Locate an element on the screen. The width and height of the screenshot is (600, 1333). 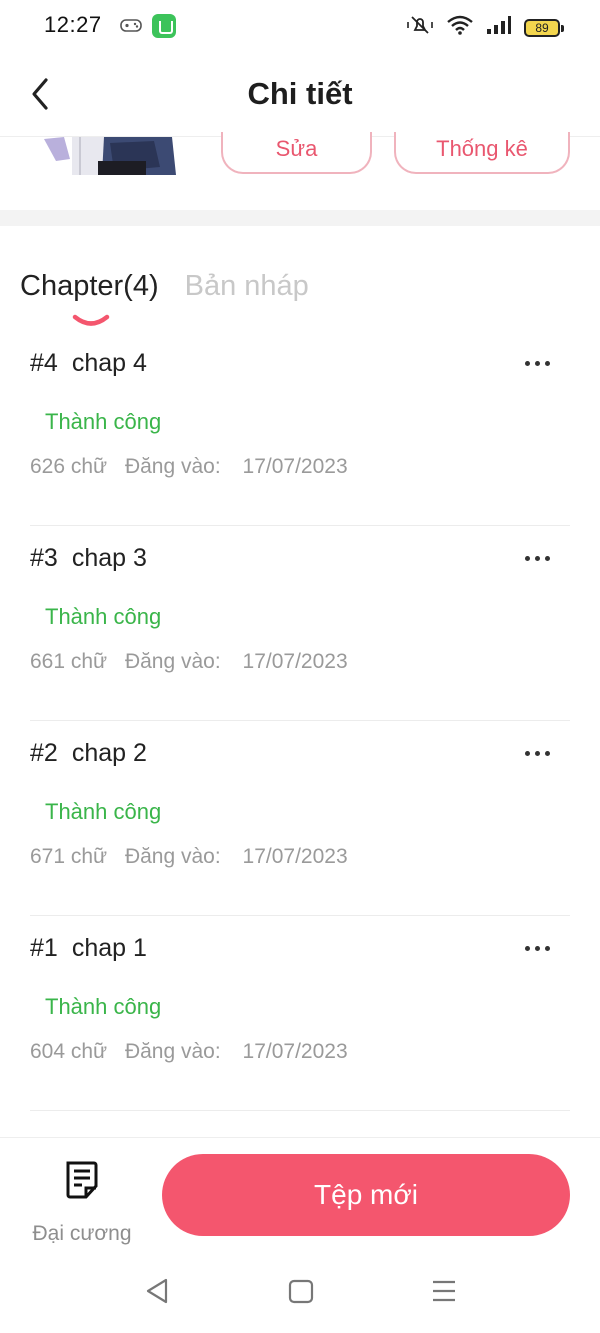
status-bar: 12:27 89 is located at coordinates (300, 26).